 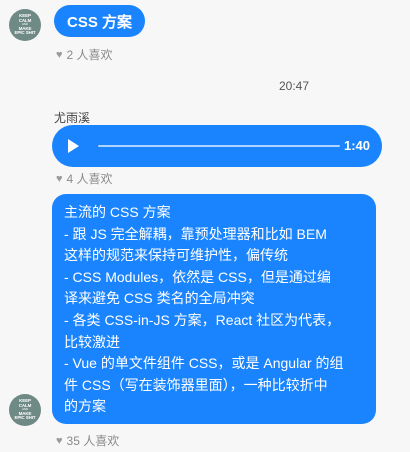 What do you see at coordinates (197, 276) in the screenshot?
I see `message-line: - CSS Modules，依然是 CSS，但是通过编` at bounding box center [197, 276].